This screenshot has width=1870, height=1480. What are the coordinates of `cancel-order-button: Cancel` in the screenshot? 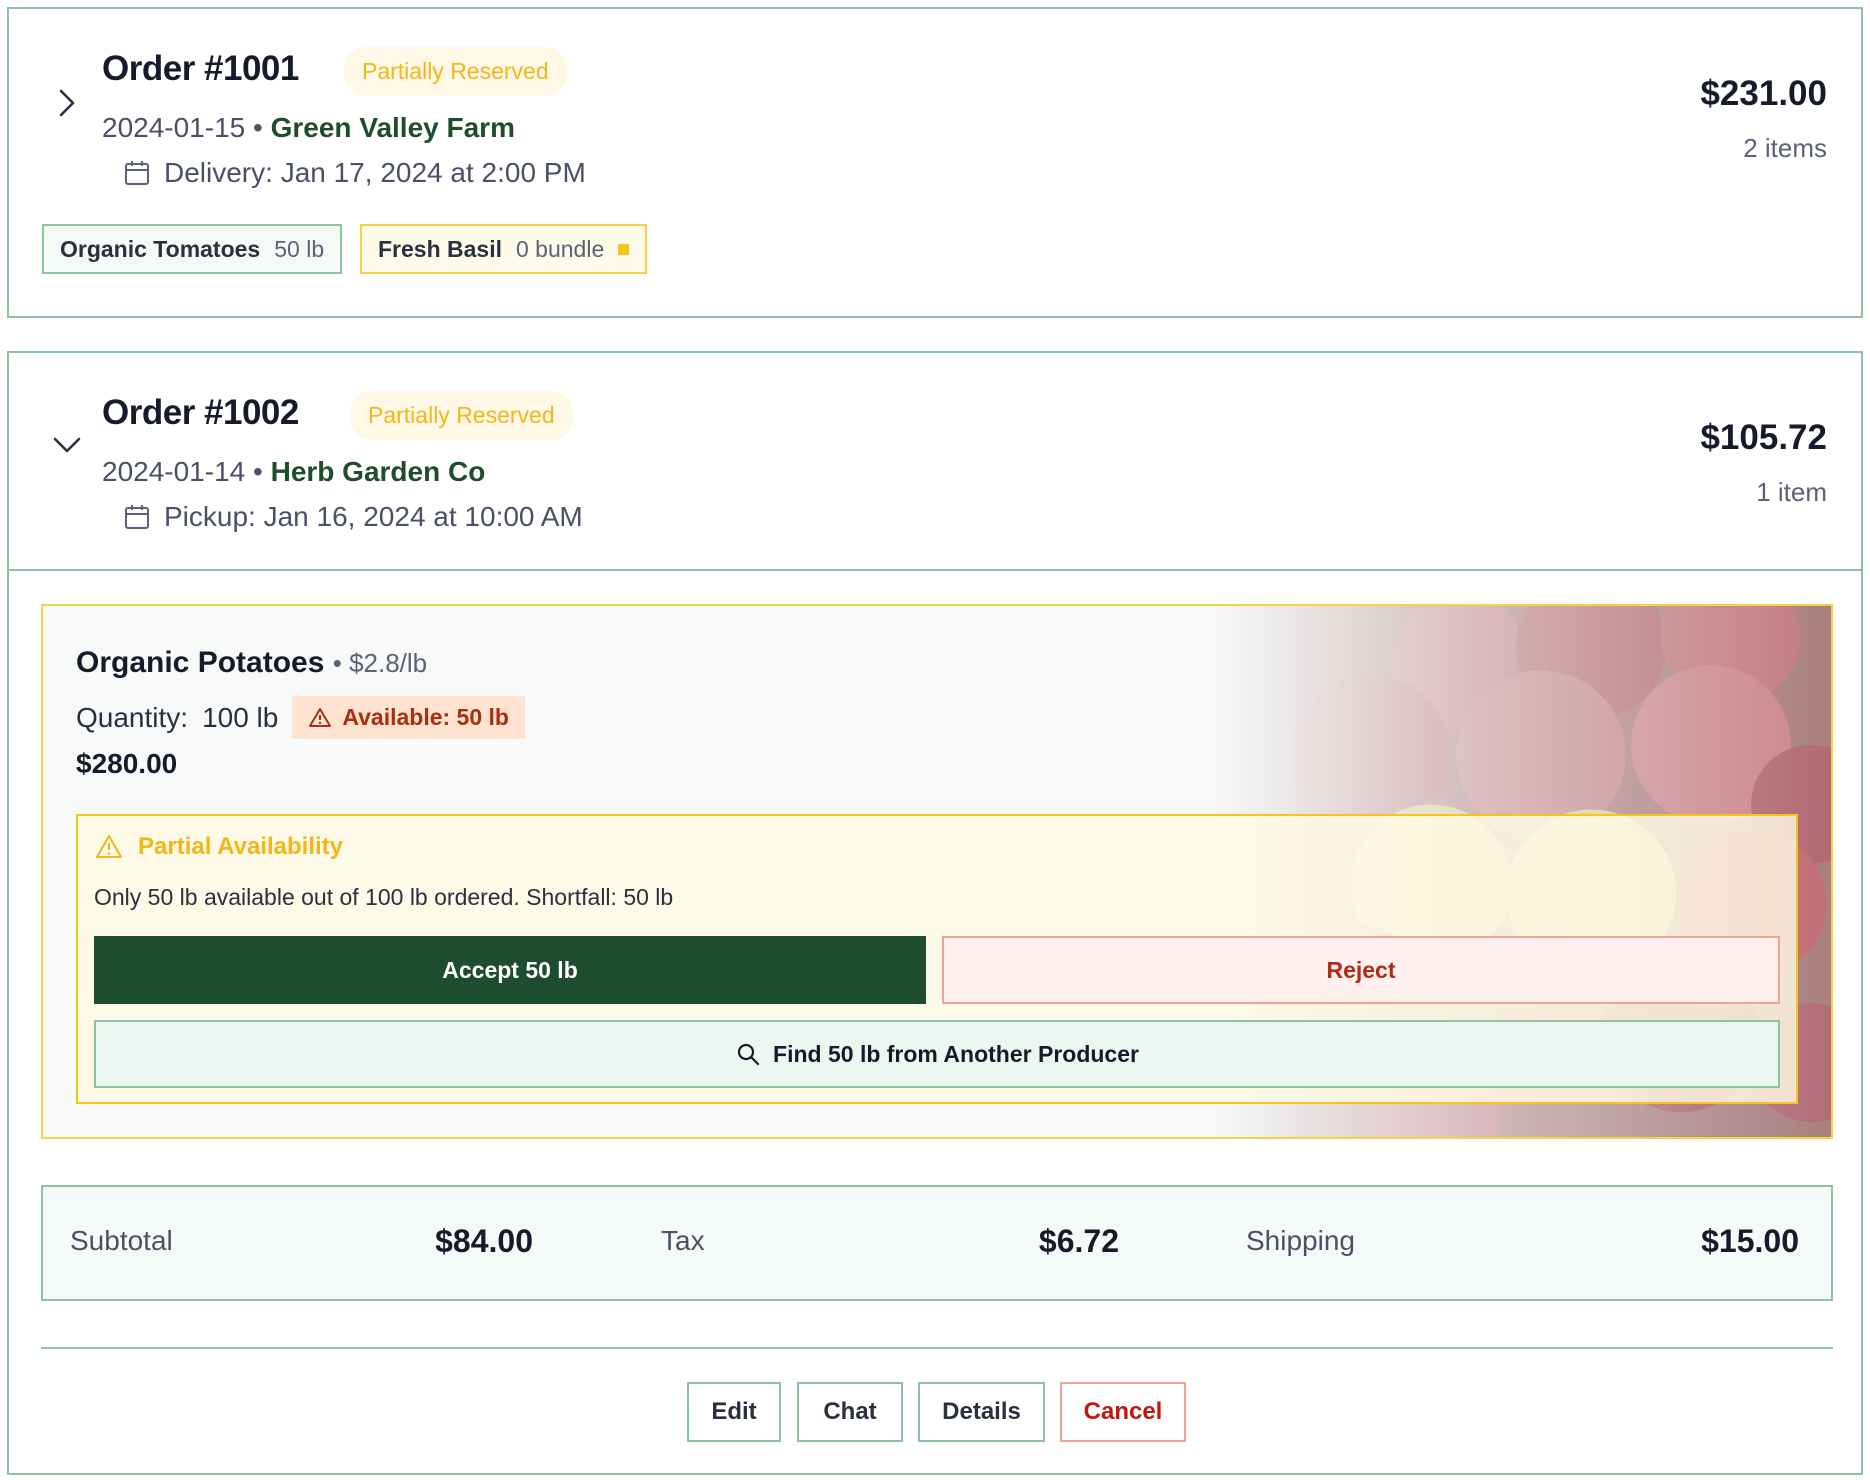 It's located at (1123, 1412).